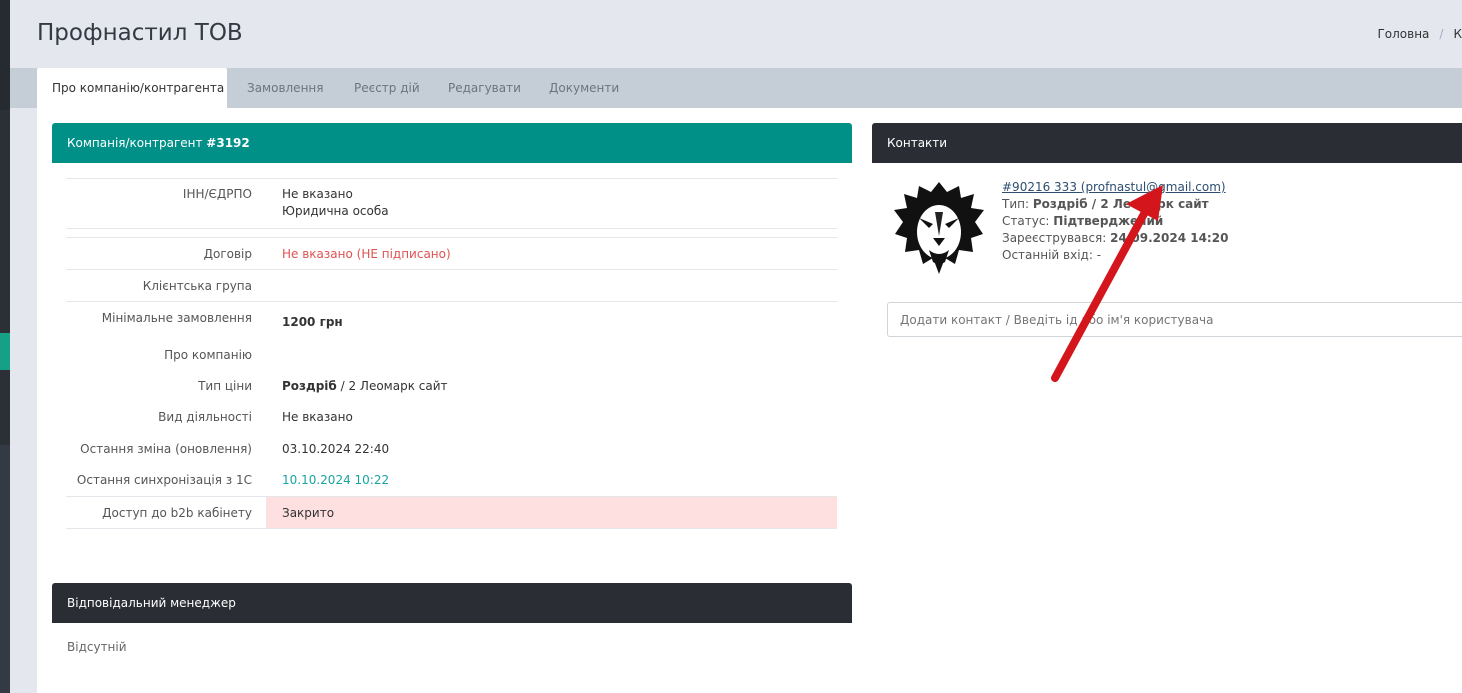 This screenshot has width=1462, height=693. I want to click on price-type-value: Роздріб / 2 Леомарк сайт, so click(551, 391).